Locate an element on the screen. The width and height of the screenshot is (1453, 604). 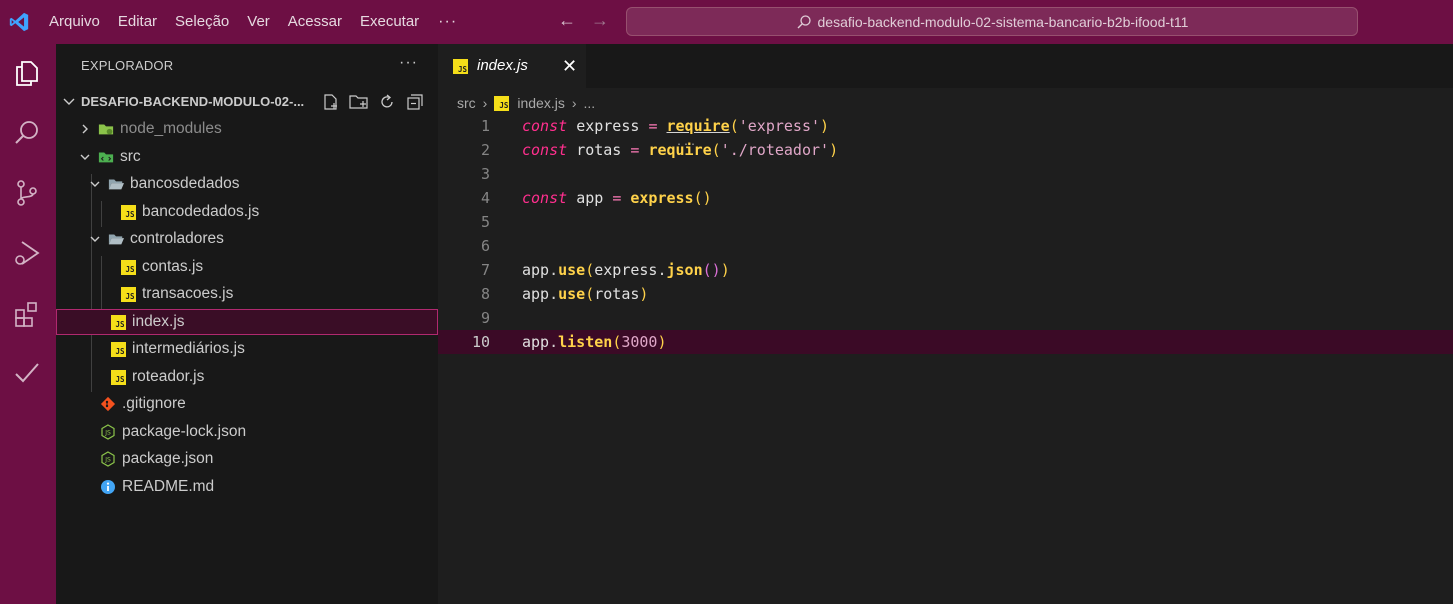
code-line-3: 3 is located at coordinates (945, 174).